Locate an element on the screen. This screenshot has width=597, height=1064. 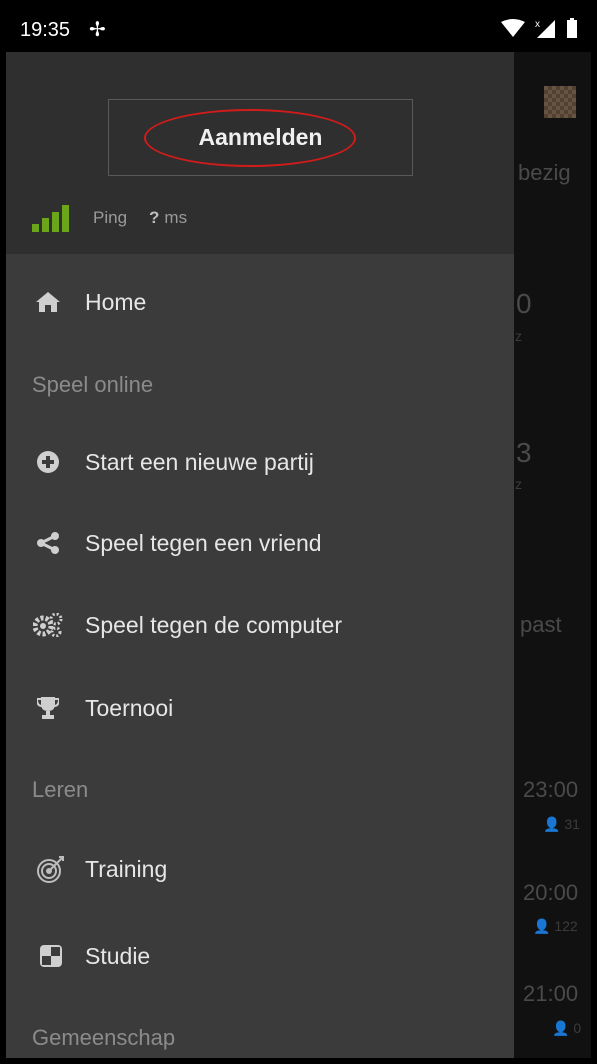
home-icon is located at coordinates (45, 302).